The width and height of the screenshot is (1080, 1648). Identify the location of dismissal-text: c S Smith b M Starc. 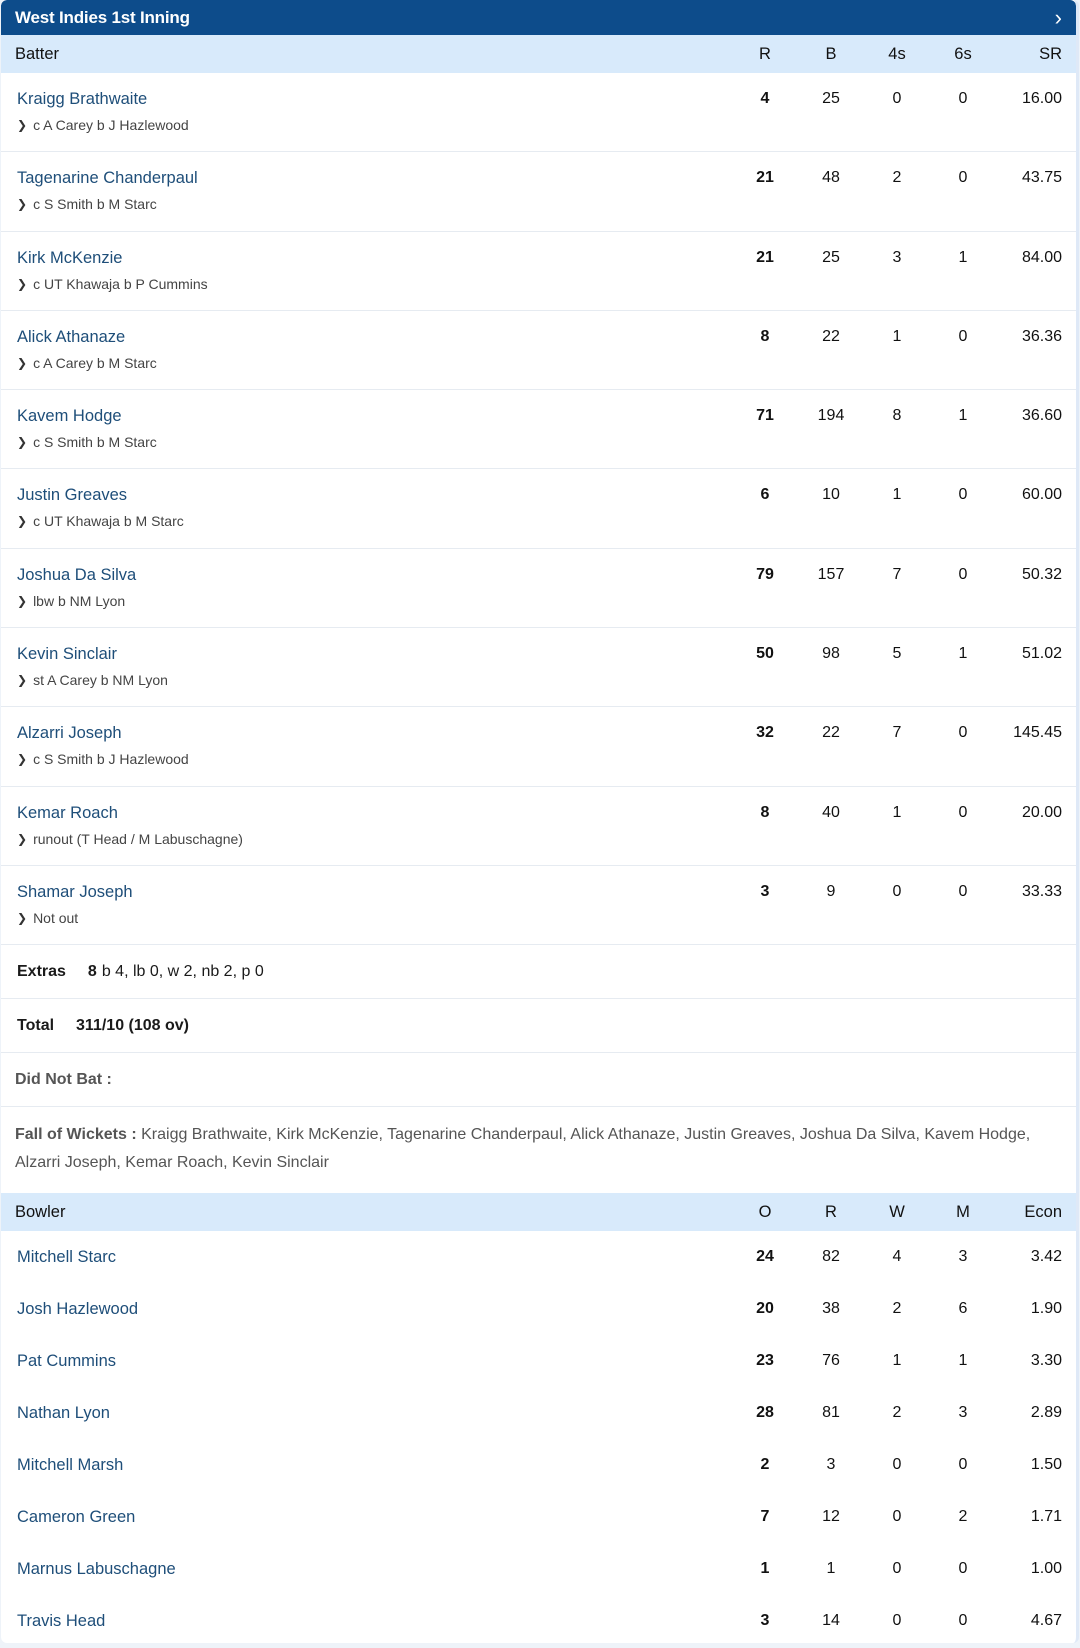
(95, 442).